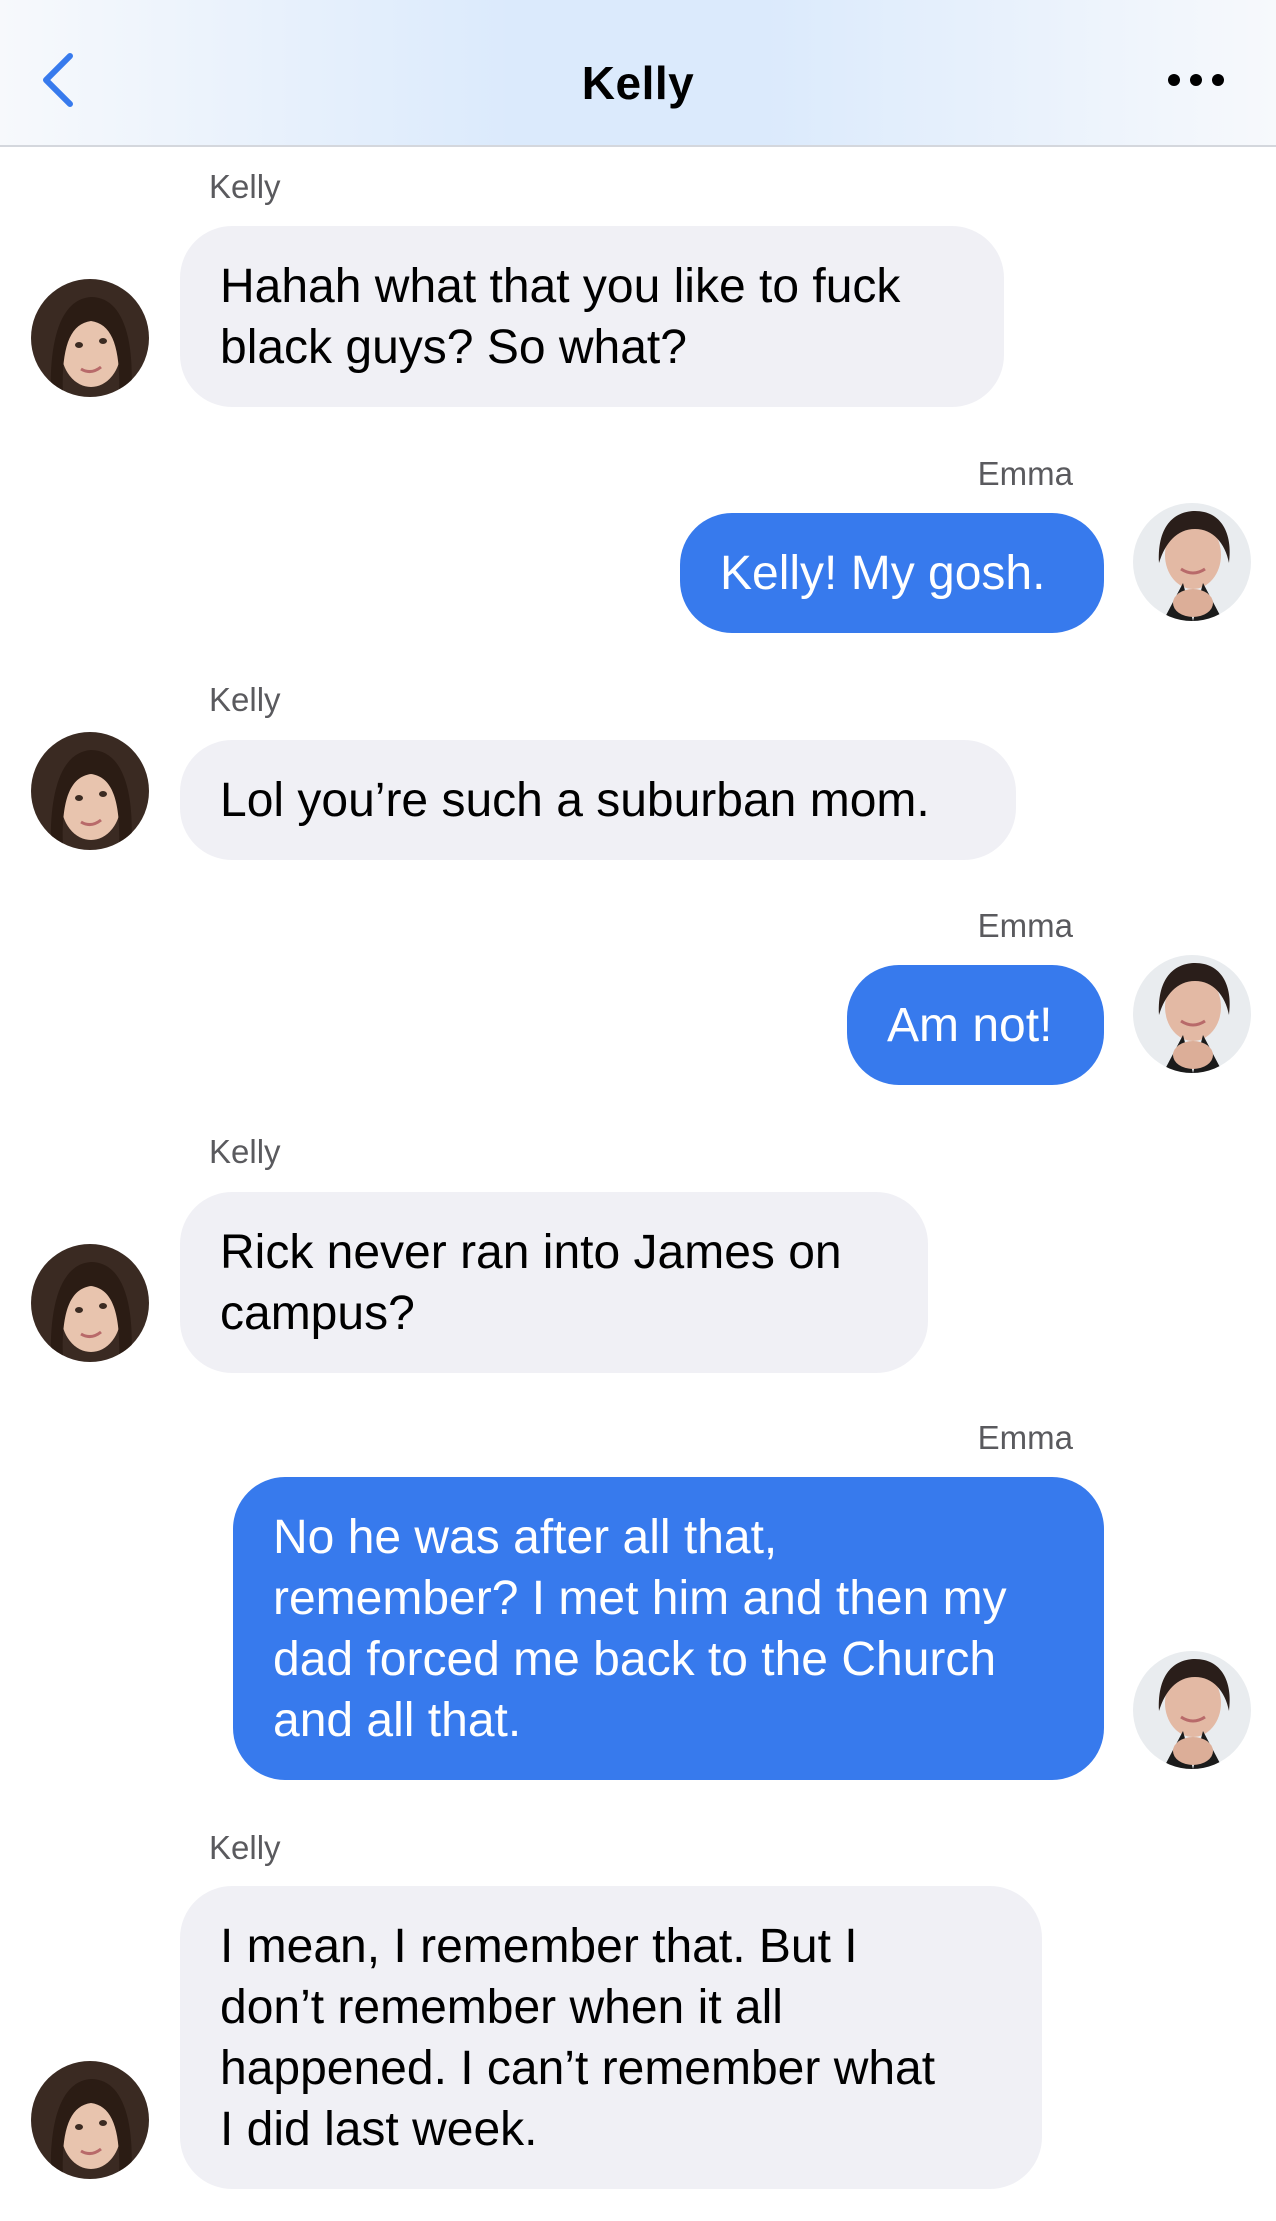  I want to click on more-options-button, so click(1196, 80).